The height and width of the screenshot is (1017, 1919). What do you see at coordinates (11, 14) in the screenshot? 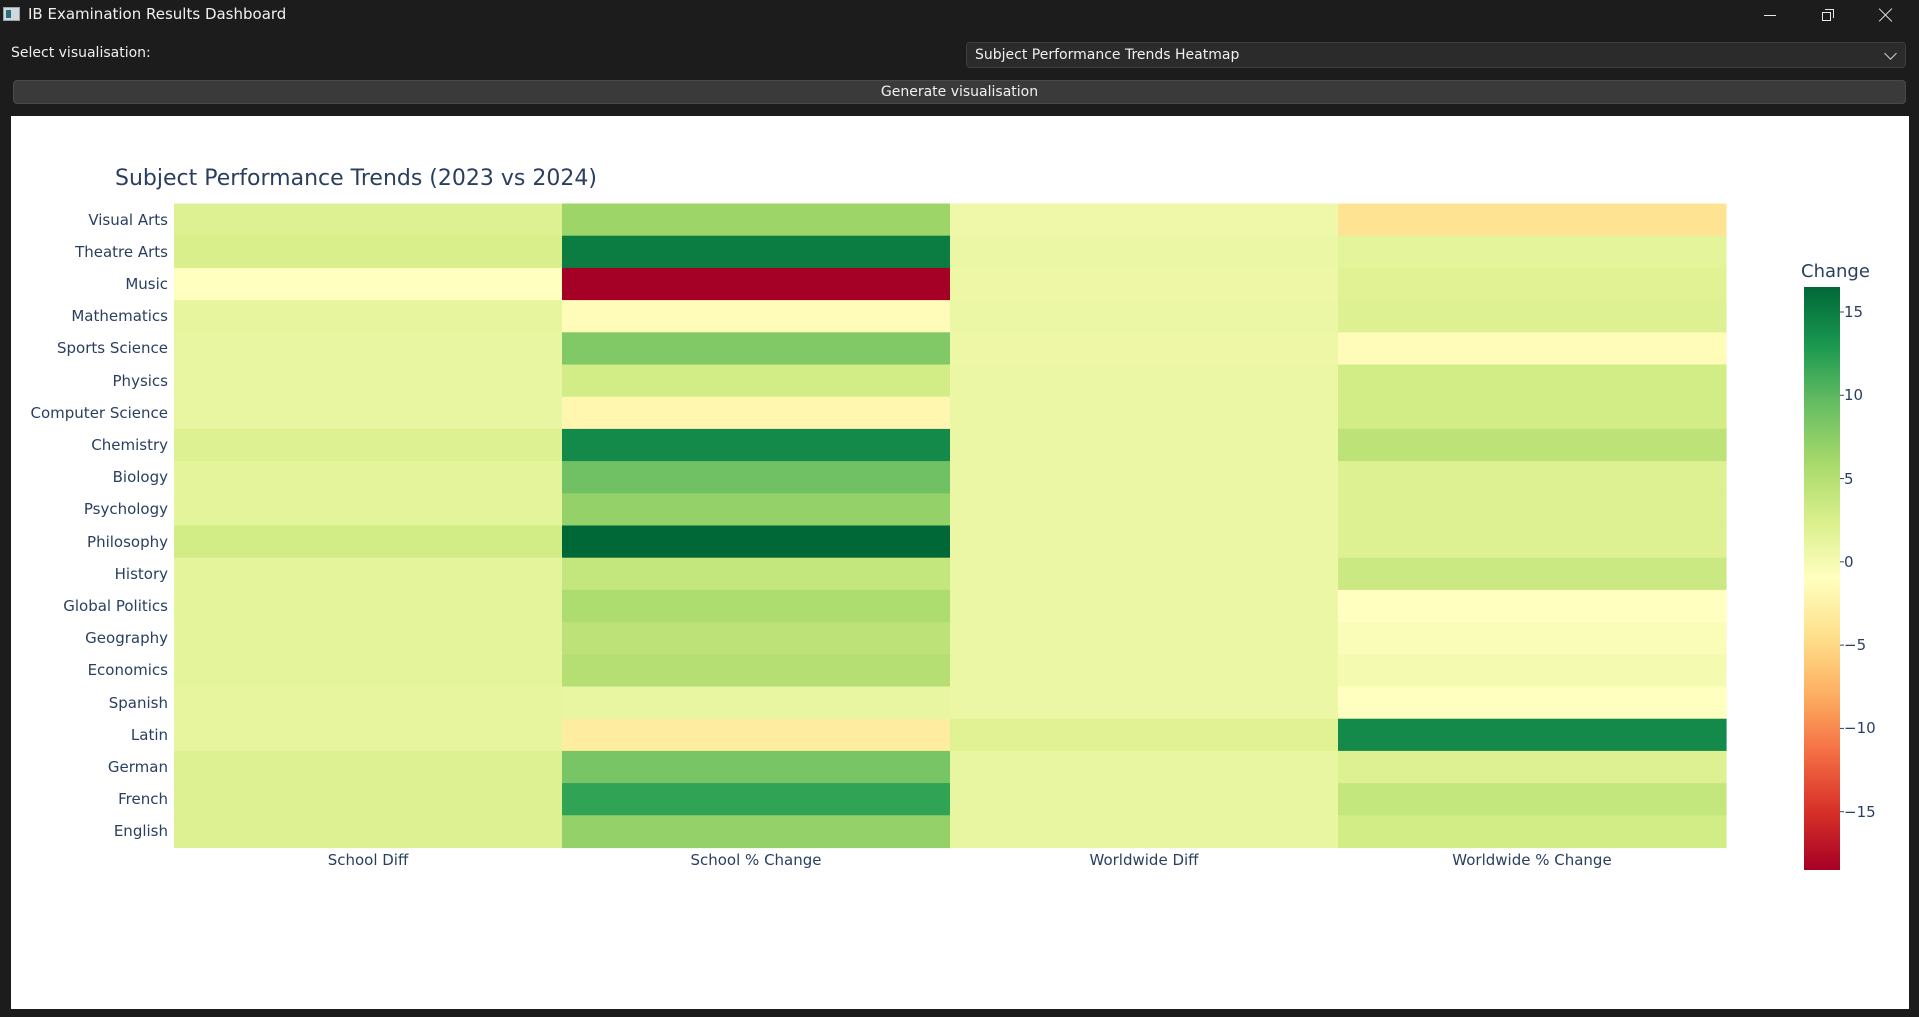
I see `app-icon` at bounding box center [11, 14].